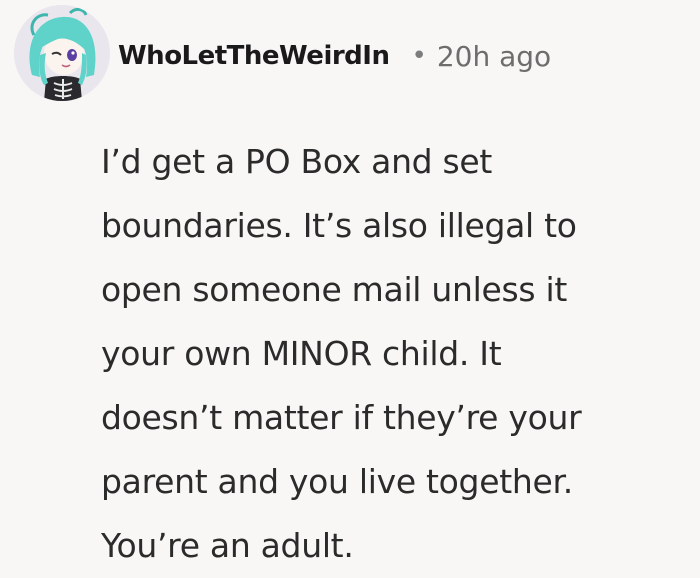 The height and width of the screenshot is (578, 700). I want to click on username-link: WhoLetTheWeirdIn, so click(254, 56).